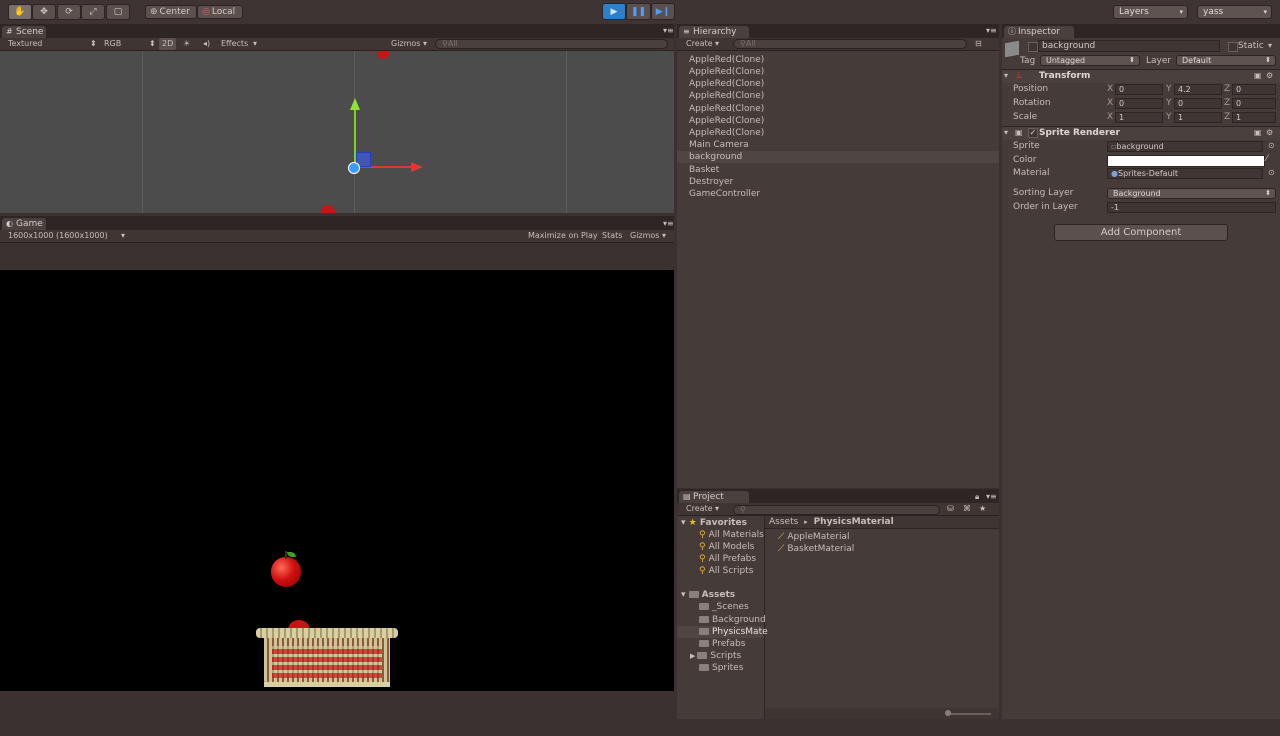 The height and width of the screenshot is (736, 1280). I want to click on active-checkbox, so click(1033, 47).